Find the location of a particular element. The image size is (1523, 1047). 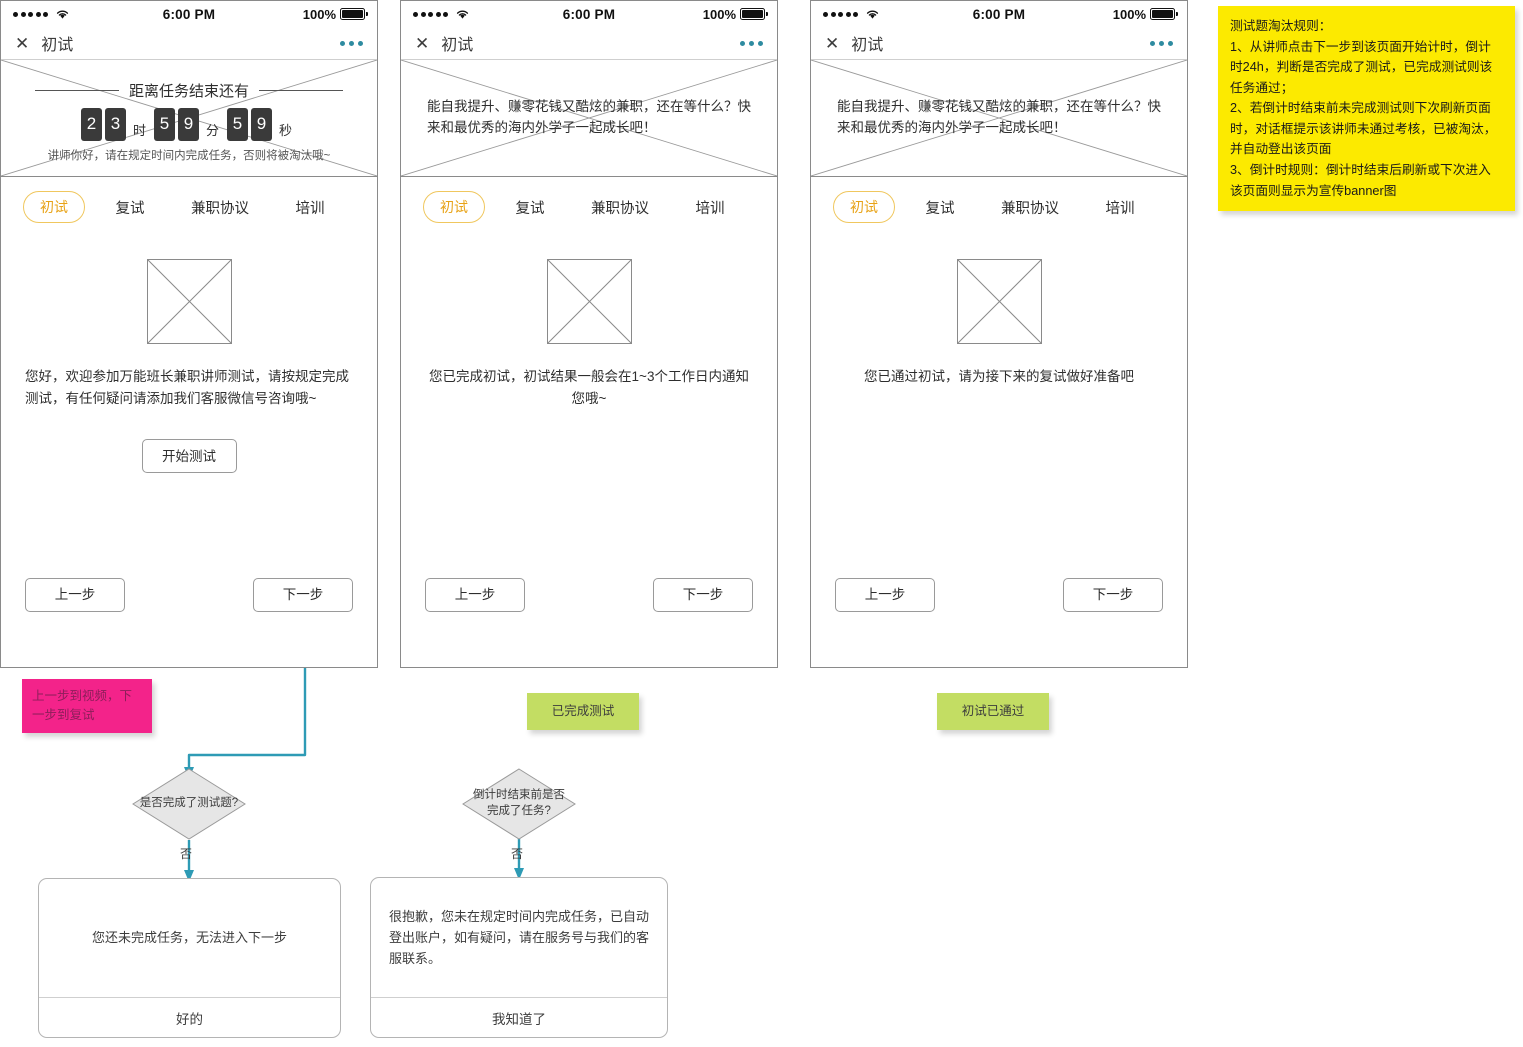

decision-1-edge-label: 否 is located at coordinates (186, 854).